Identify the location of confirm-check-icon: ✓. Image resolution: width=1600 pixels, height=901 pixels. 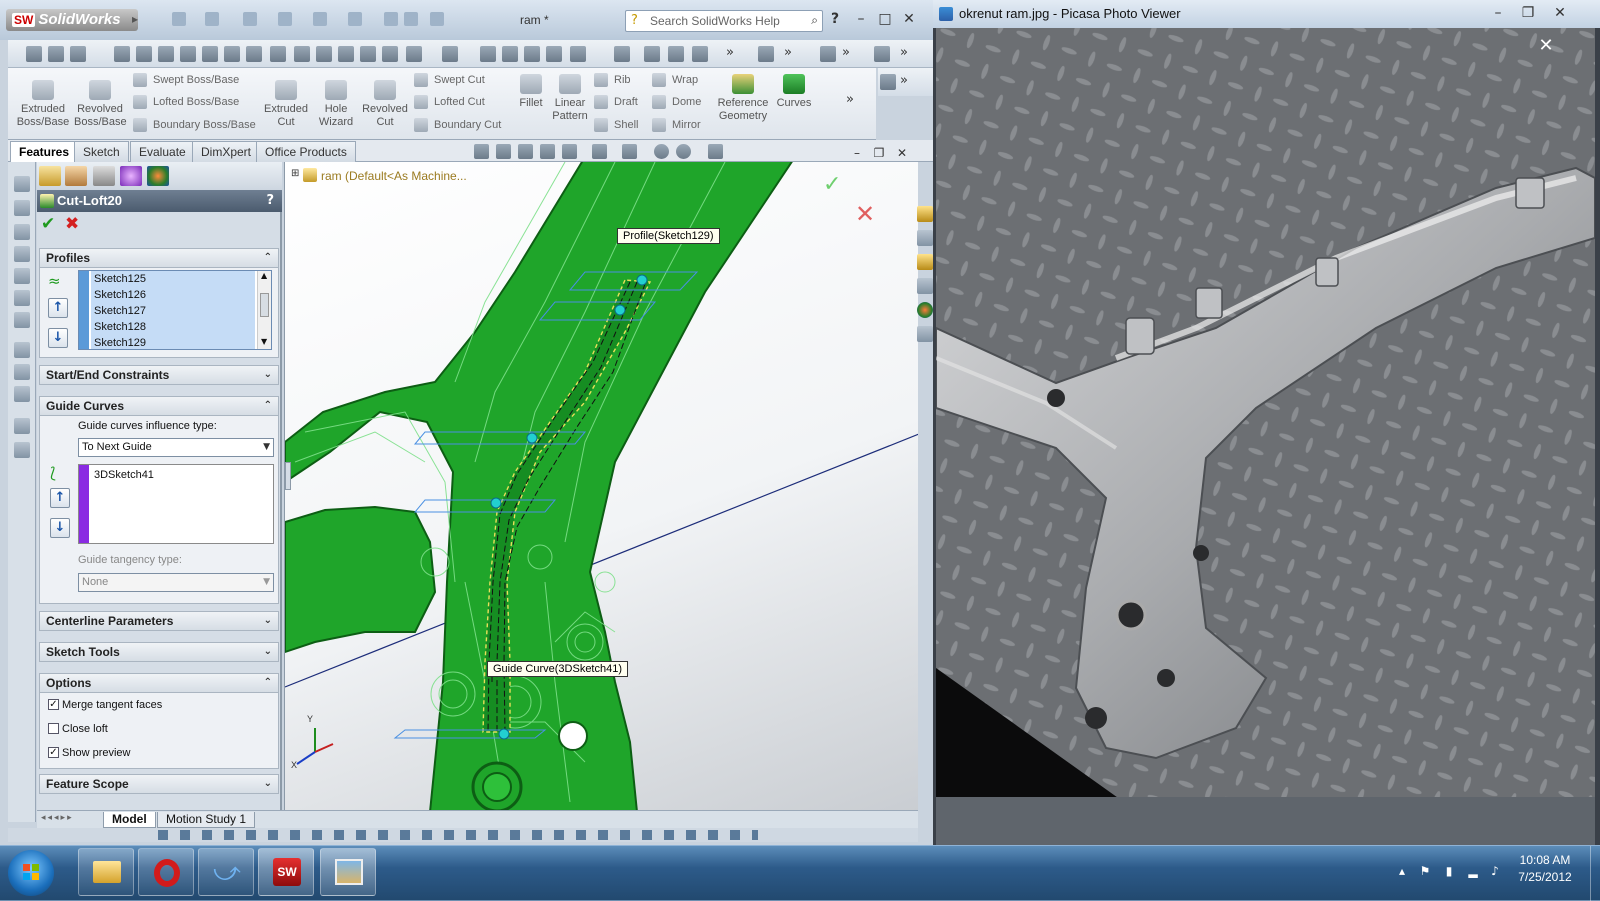
(832, 184).